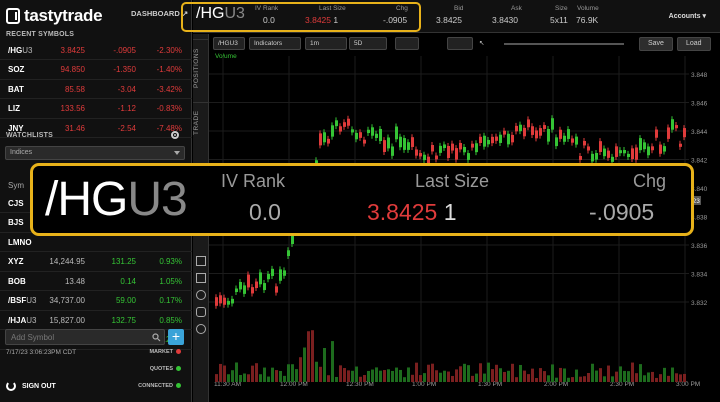  Describe the element at coordinates (687, 16) in the screenshot. I see `accounts-menu: Accounts ▾` at that location.